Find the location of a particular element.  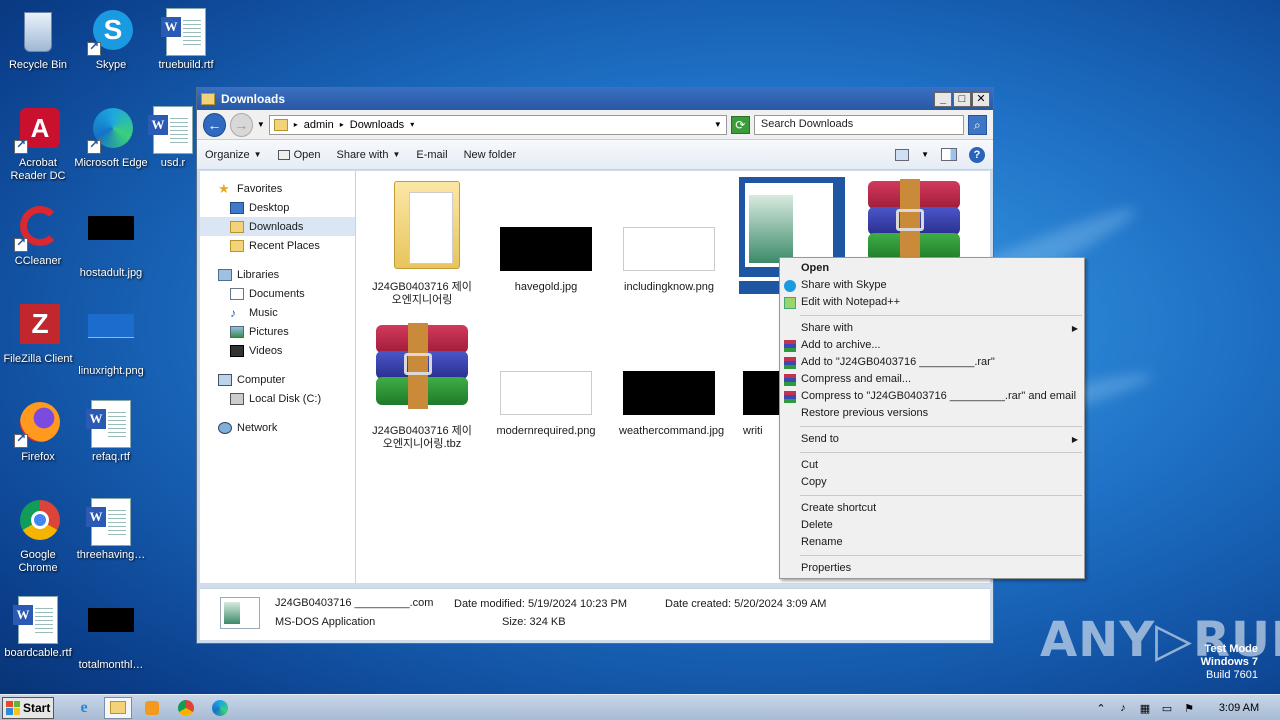

desktop-icon-boardcable: W boardcable.rtf is located at coordinates (38, 628).